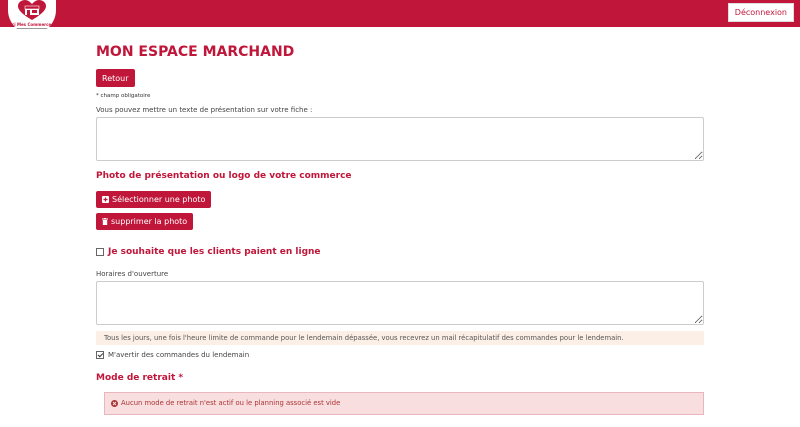 Image resolution: width=800 pixels, height=427 pixels. Describe the element at coordinates (179, 355) in the screenshot. I see `notify-label: M'avertir des commandes du lendemain` at that location.